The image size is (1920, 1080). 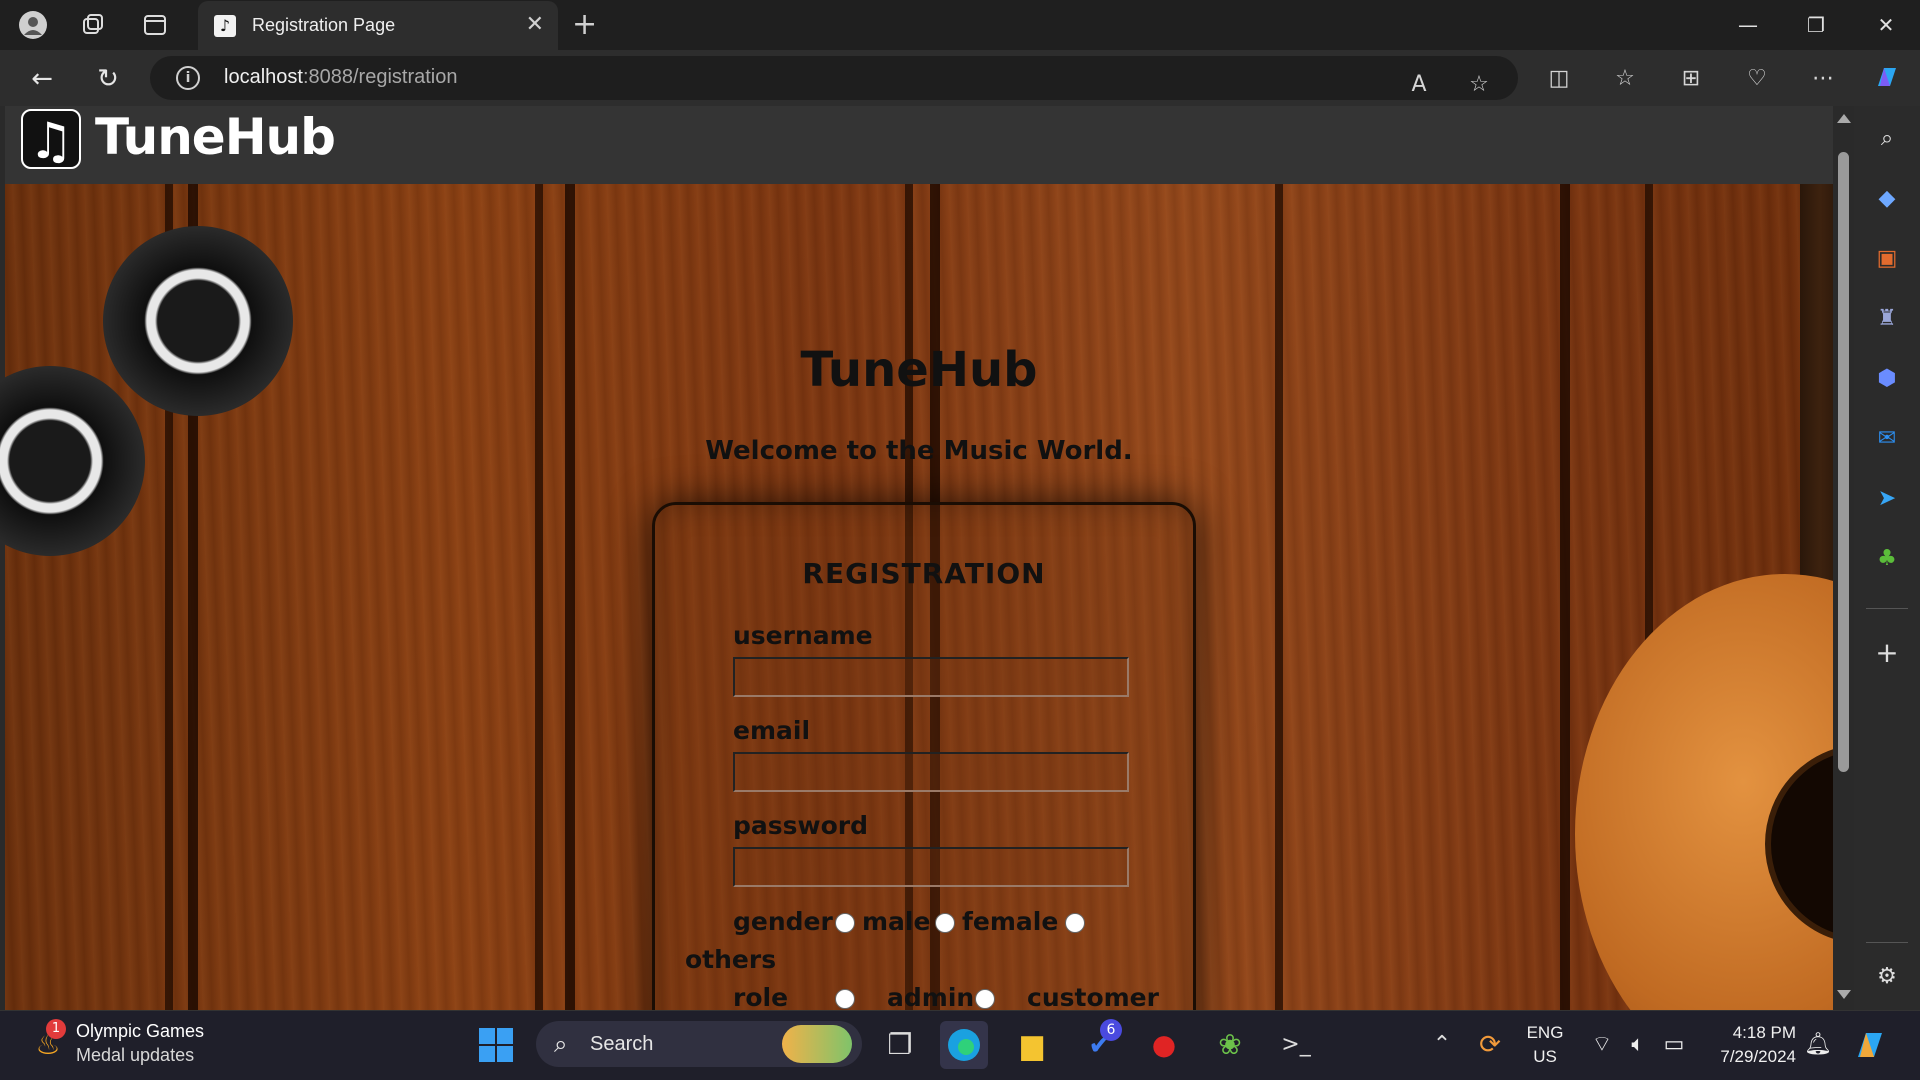 What do you see at coordinates (1887, 79) in the screenshot?
I see `copilot-icon` at bounding box center [1887, 79].